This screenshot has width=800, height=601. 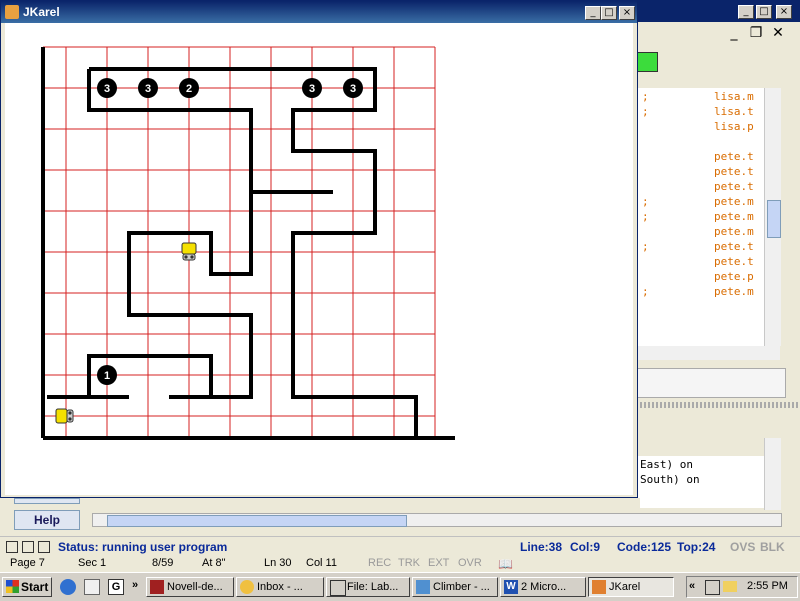 I want to click on at-indicator: At 8", so click(x=214, y=563).